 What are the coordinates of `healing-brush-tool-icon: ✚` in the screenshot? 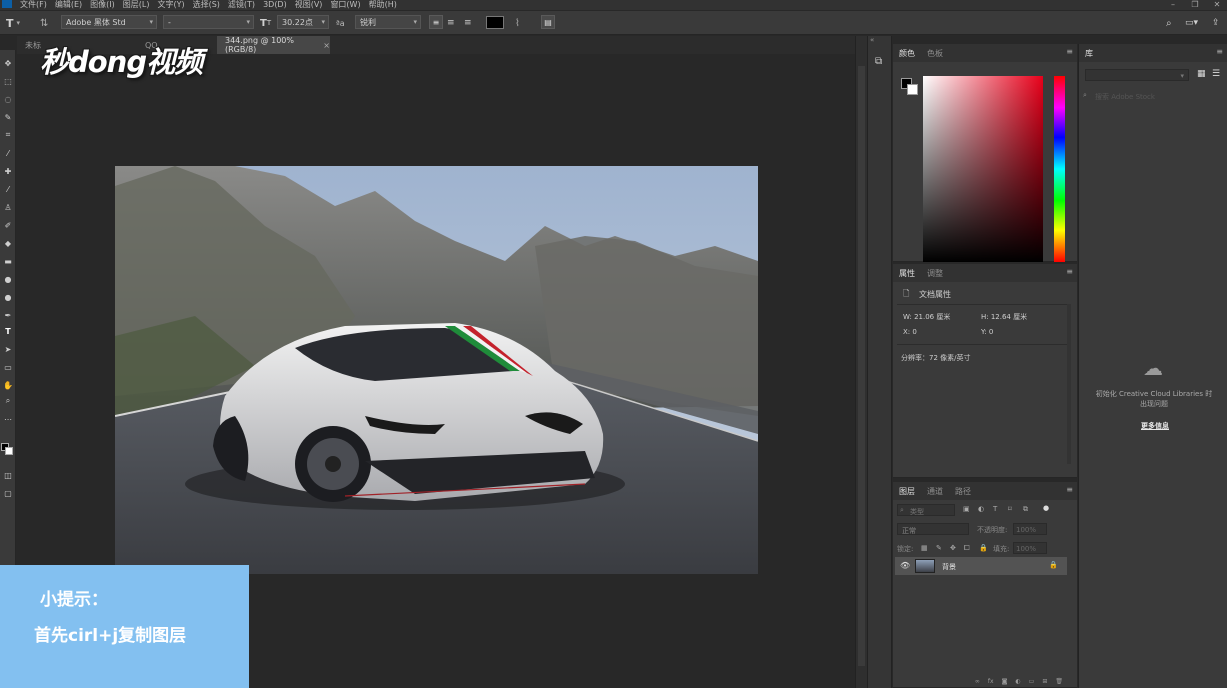 It's located at (8, 171).